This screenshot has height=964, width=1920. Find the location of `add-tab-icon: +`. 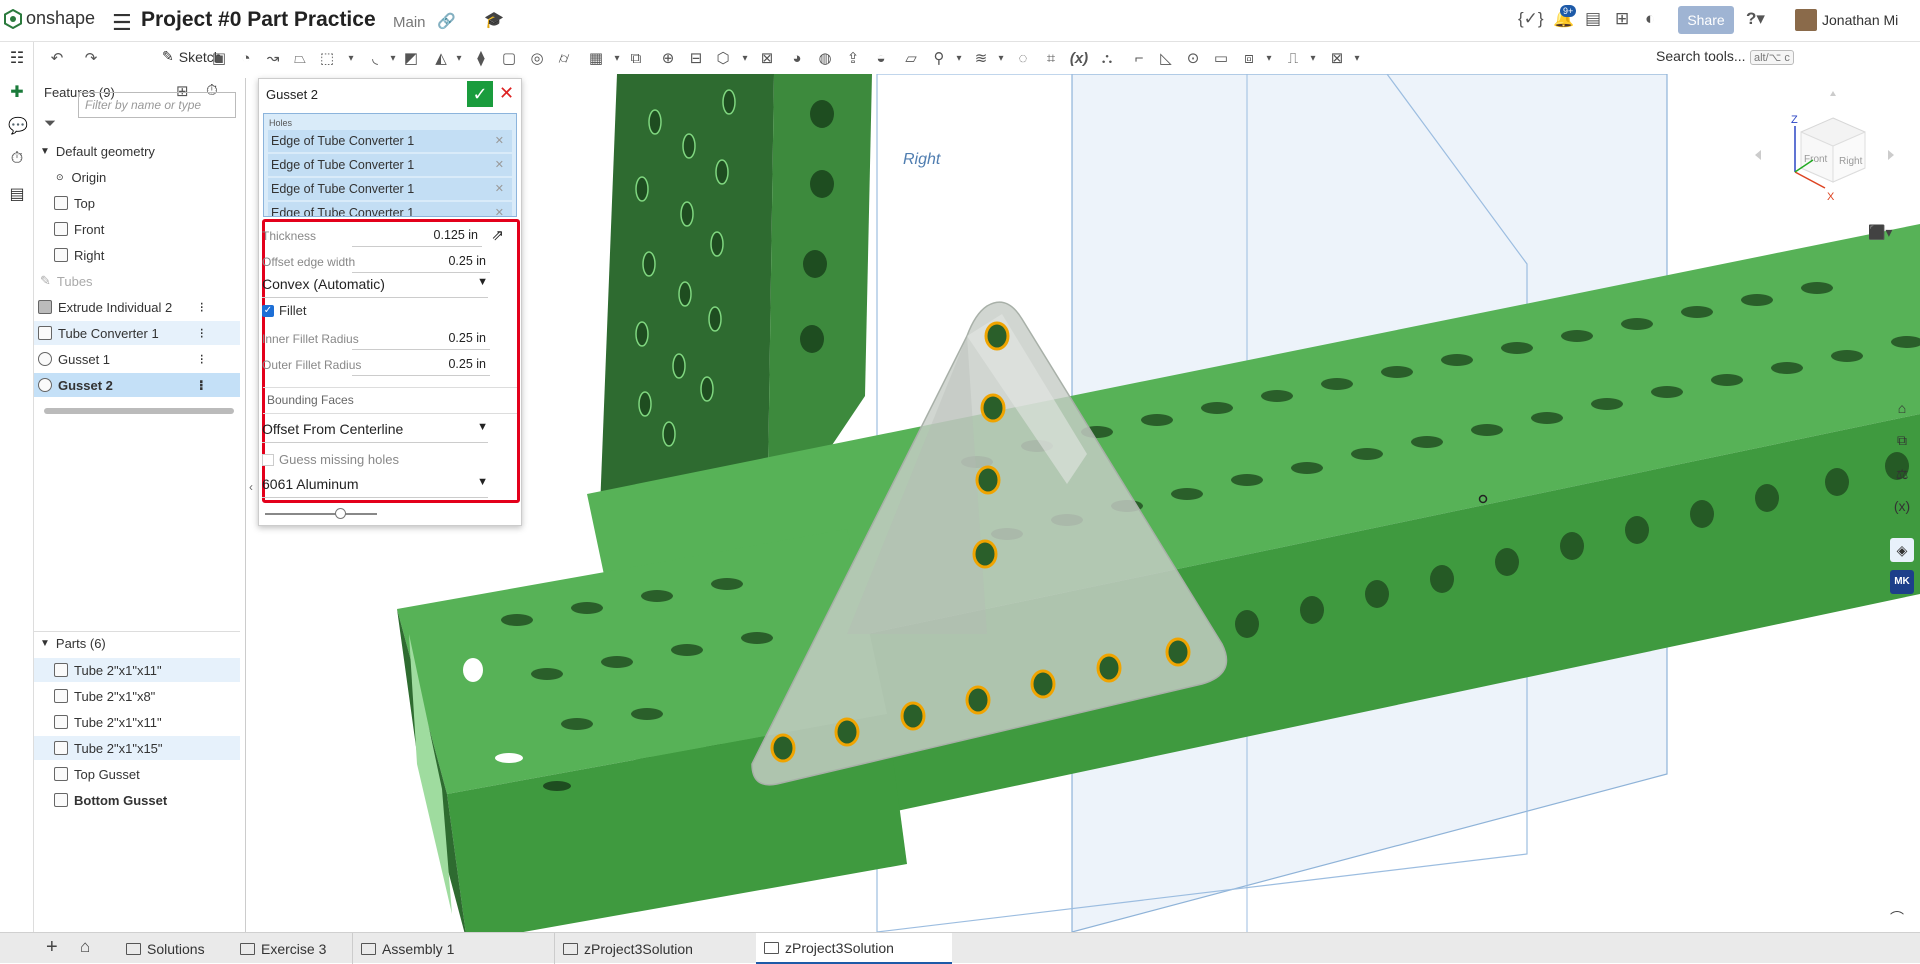

add-tab-icon: + is located at coordinates (52, 947).